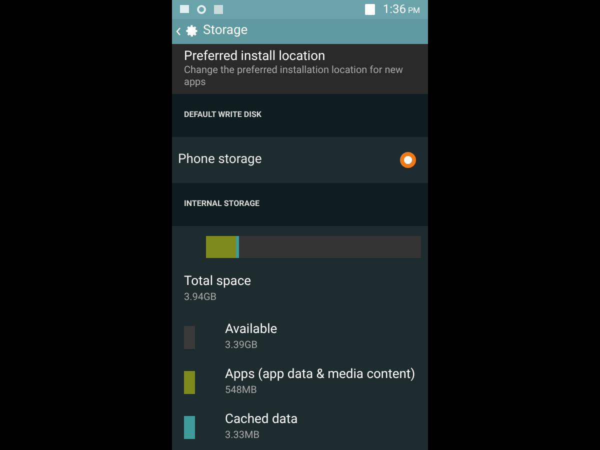 This screenshot has width=600, height=450. What do you see at coordinates (394, 9) in the screenshot?
I see `clock-time: 1:36` at bounding box center [394, 9].